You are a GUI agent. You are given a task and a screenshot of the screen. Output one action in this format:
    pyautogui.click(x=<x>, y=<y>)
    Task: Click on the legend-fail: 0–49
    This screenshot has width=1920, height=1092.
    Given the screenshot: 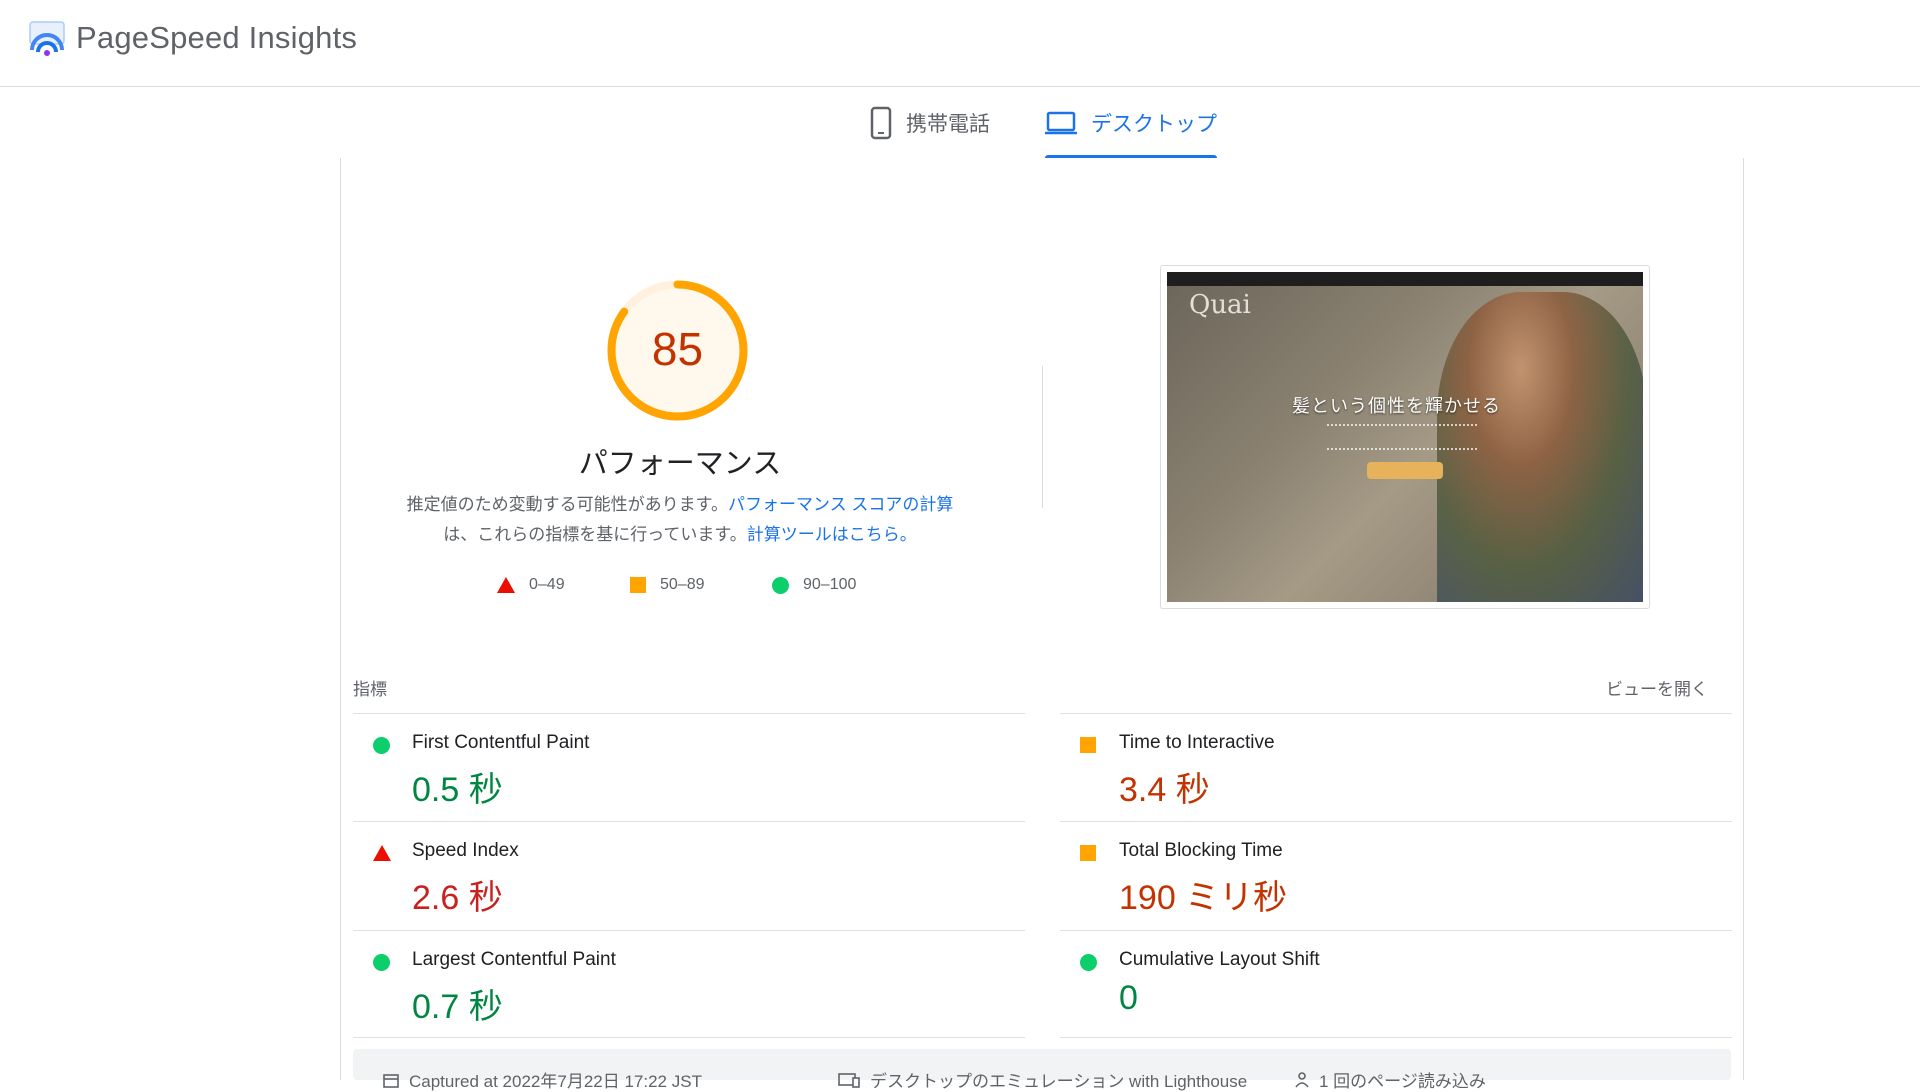 What is the action you would take?
    pyautogui.click(x=531, y=585)
    